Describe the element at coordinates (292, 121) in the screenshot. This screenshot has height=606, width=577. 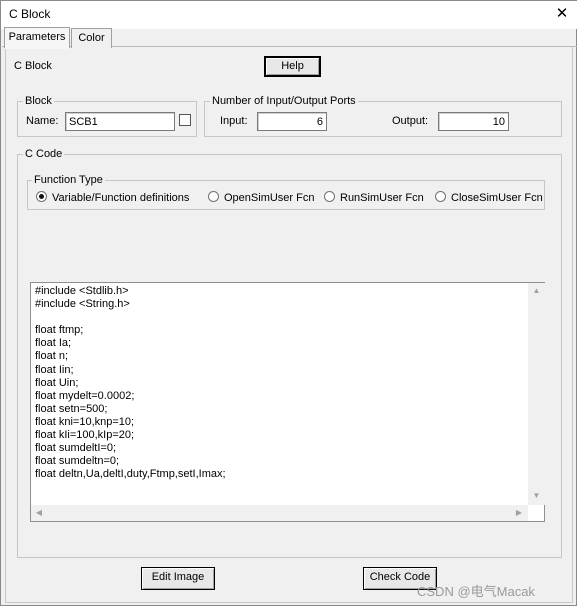
I see `input-ports-field` at that location.